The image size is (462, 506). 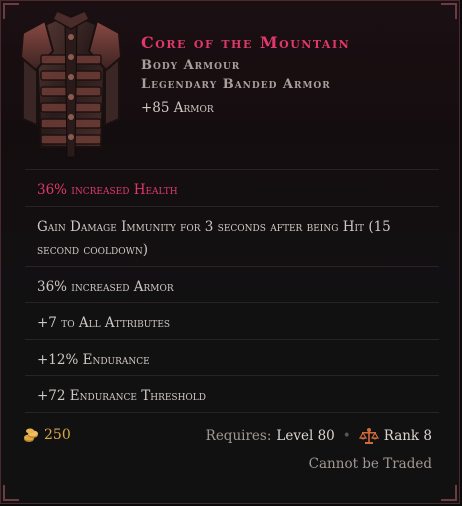 I want to click on item-value: 250, so click(x=47, y=435).